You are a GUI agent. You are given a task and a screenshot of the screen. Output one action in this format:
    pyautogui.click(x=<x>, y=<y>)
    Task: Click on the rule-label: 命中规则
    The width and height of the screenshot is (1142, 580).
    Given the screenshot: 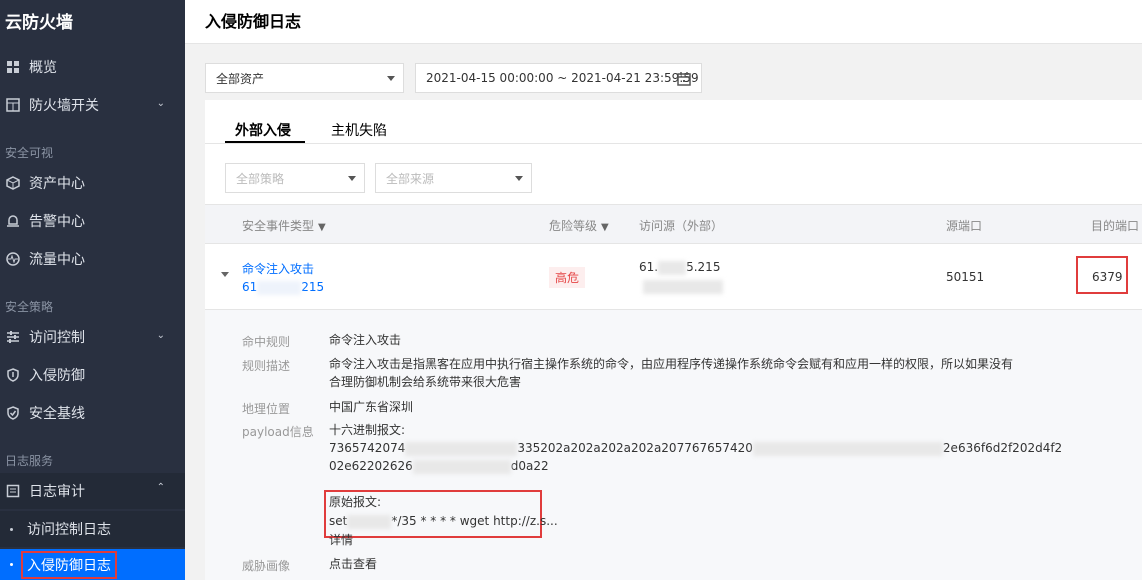 What is the action you would take?
    pyautogui.click(x=266, y=342)
    